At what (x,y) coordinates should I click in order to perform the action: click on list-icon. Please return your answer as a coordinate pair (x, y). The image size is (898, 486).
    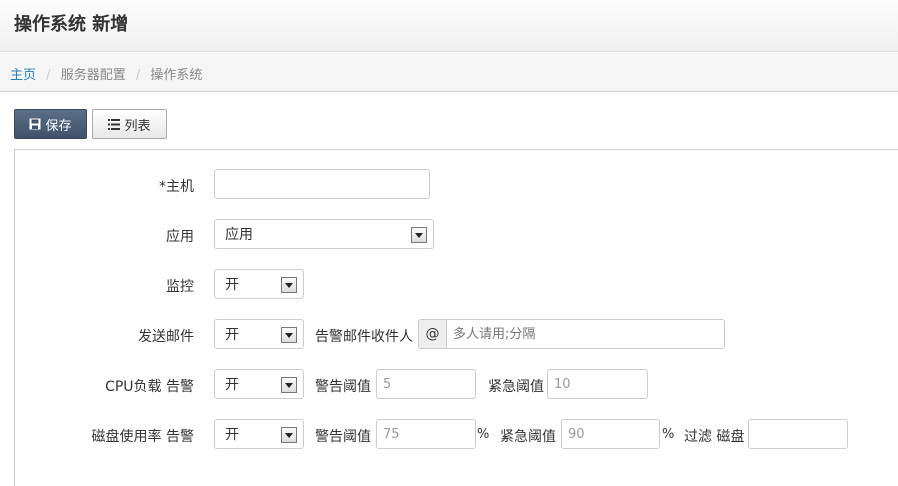
    Looking at the image, I should click on (114, 124).